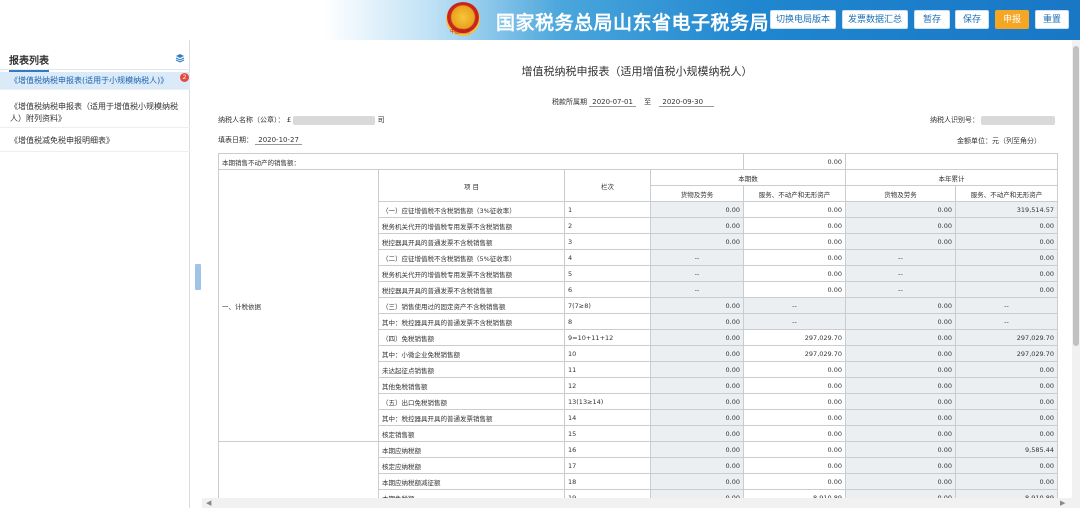  I want to click on row-item-label: 其中：税控器具开具的普通发票销售额, so click(471, 417).